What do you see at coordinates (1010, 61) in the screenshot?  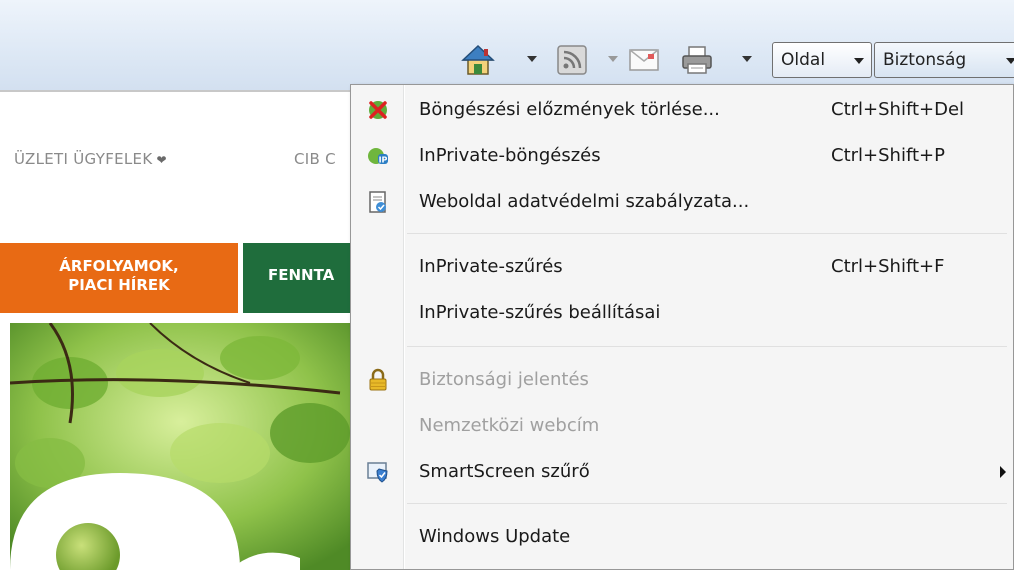 I see `safety-menu-caret-icon` at bounding box center [1010, 61].